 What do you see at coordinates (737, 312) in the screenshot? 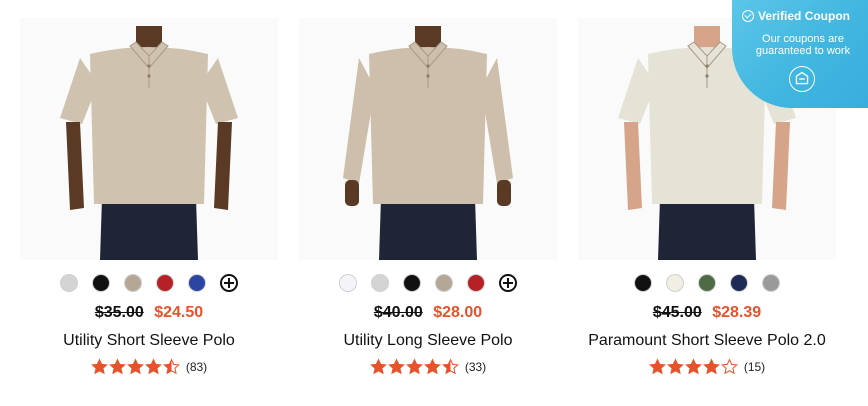
I see `sale-price: $28.39` at bounding box center [737, 312].